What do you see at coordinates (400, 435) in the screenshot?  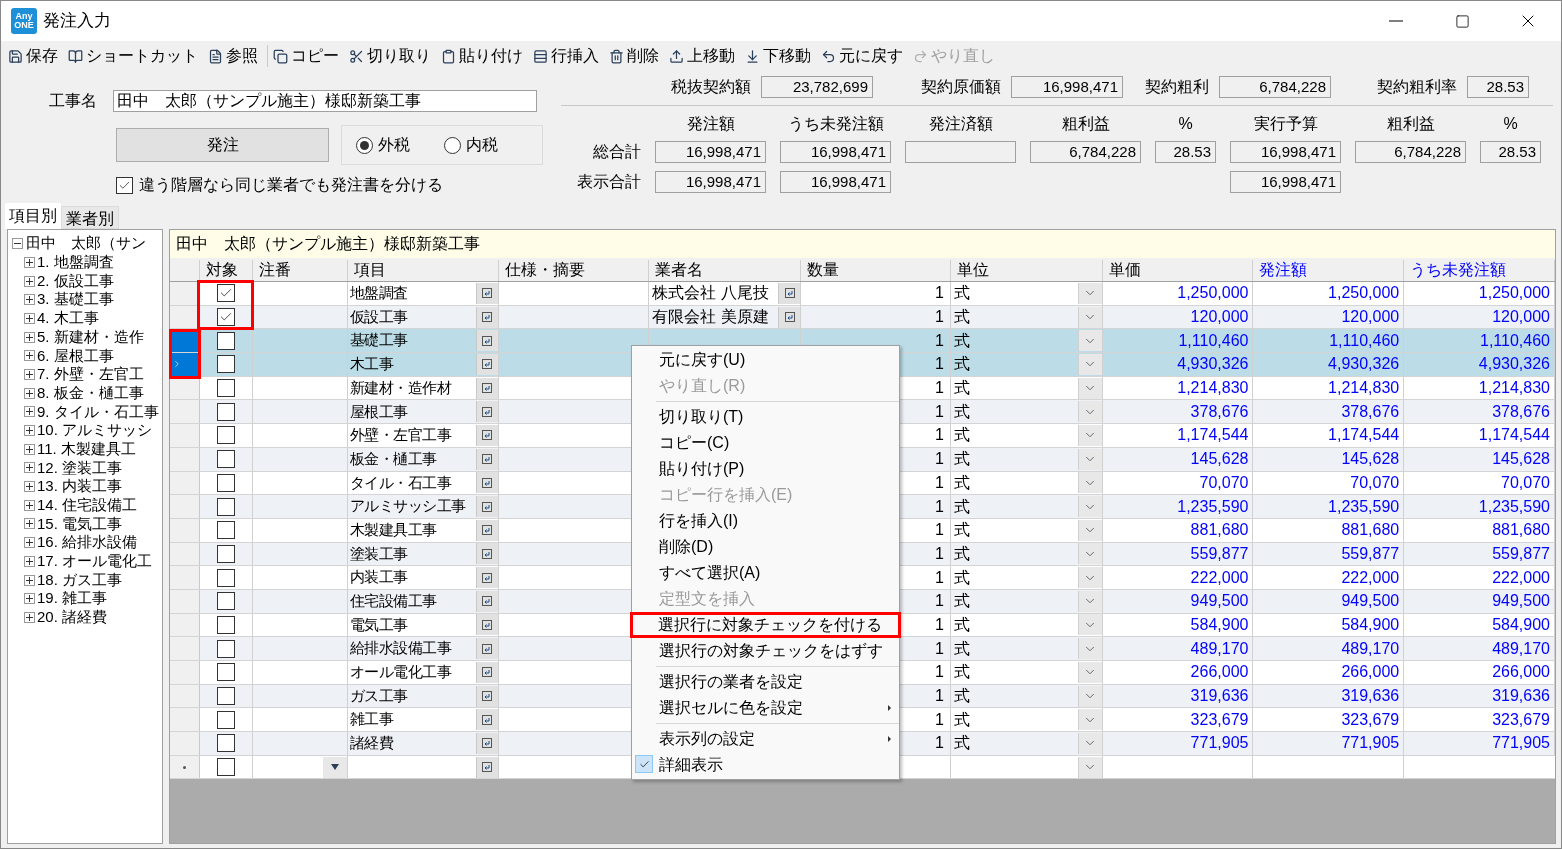 I see `table-cell-text: 外壁・左官工事` at bounding box center [400, 435].